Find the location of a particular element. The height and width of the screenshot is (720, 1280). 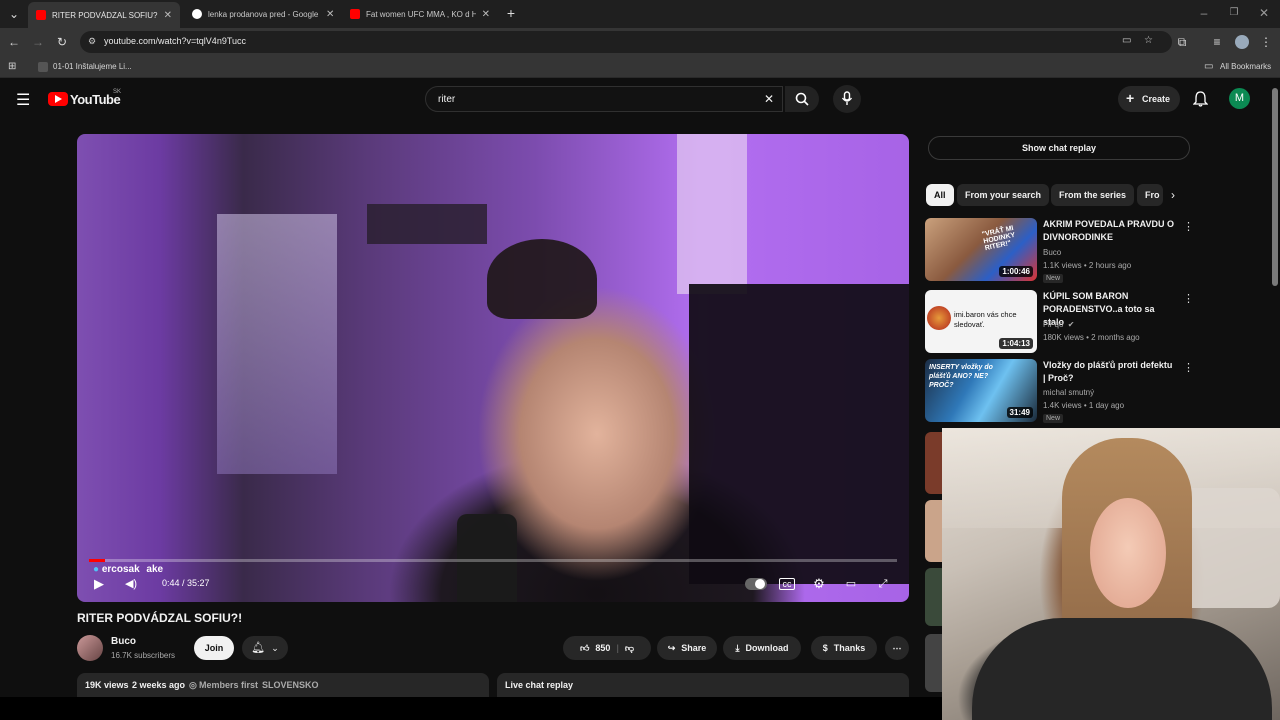

subscriber-count: 16.7K subscribers is located at coordinates (143, 655).